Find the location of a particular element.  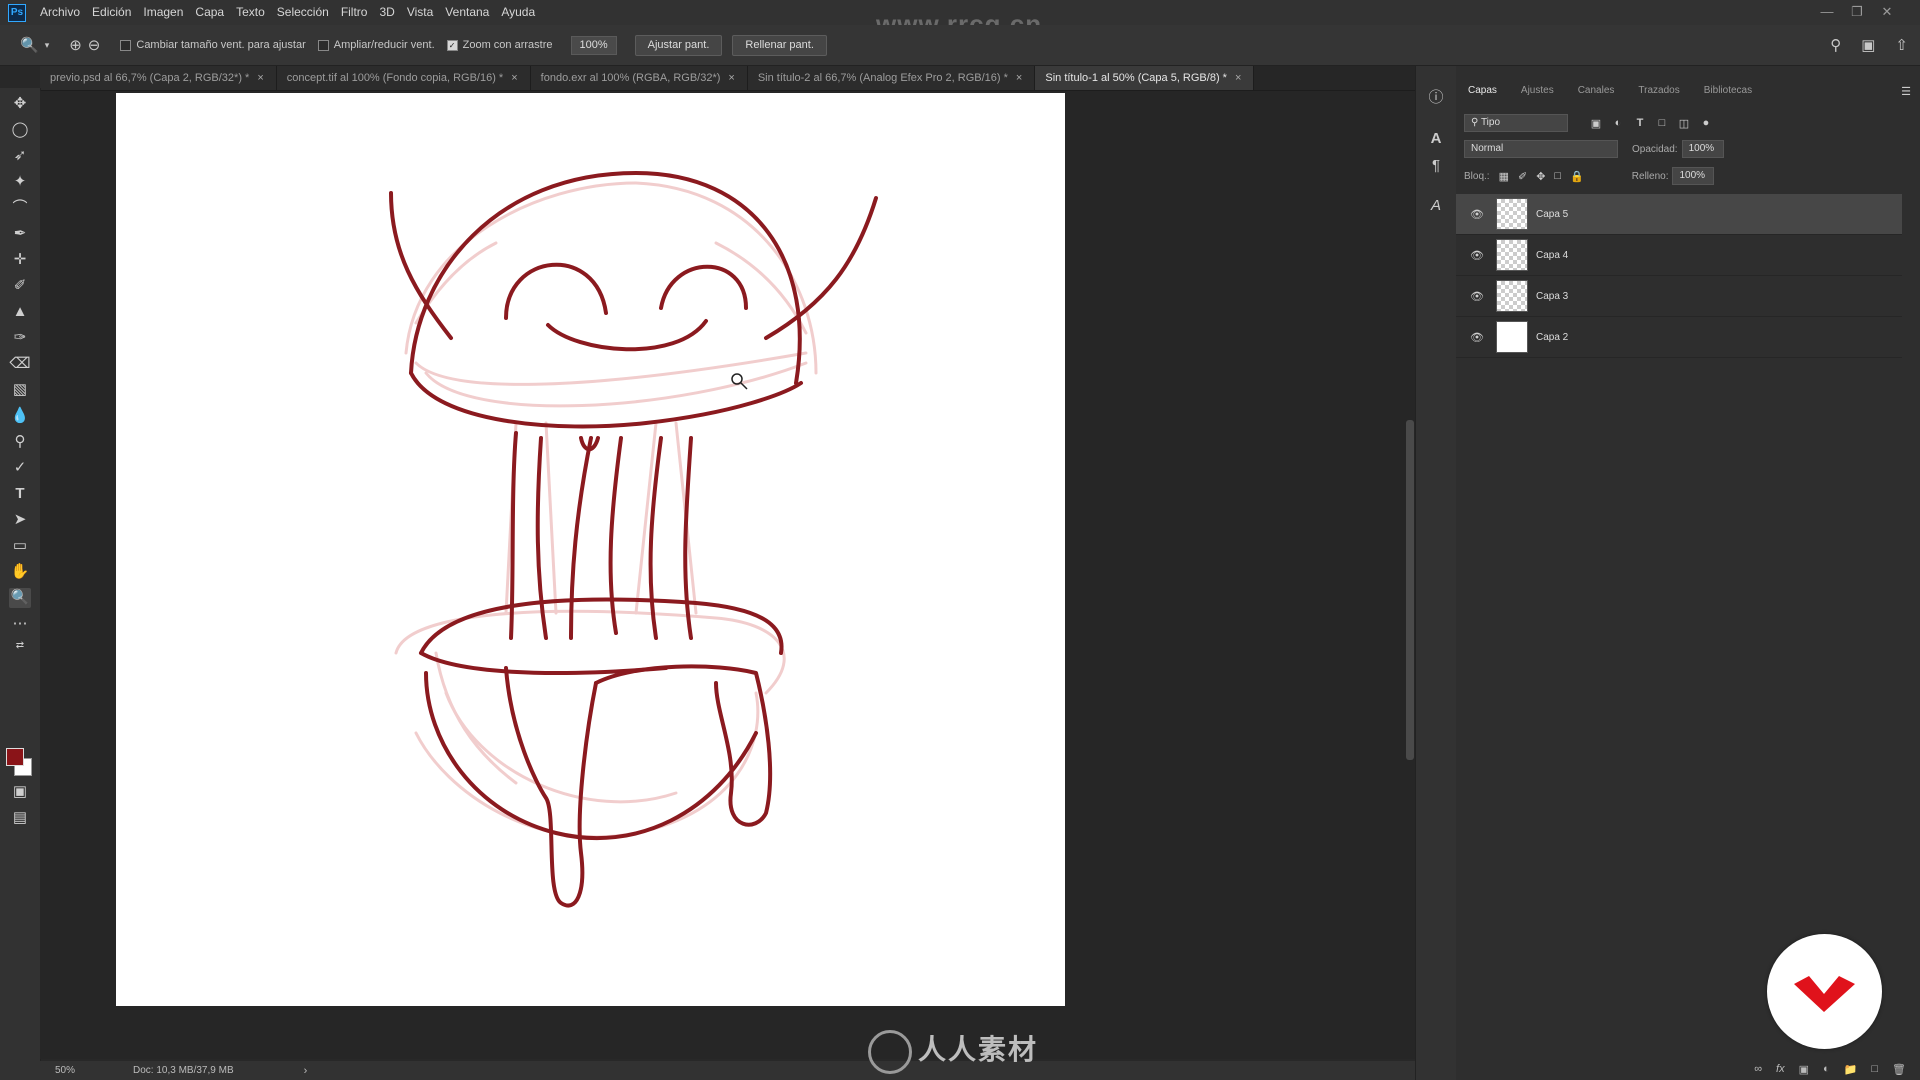

more-tools-icon: ⋯ is located at coordinates (20, 624).